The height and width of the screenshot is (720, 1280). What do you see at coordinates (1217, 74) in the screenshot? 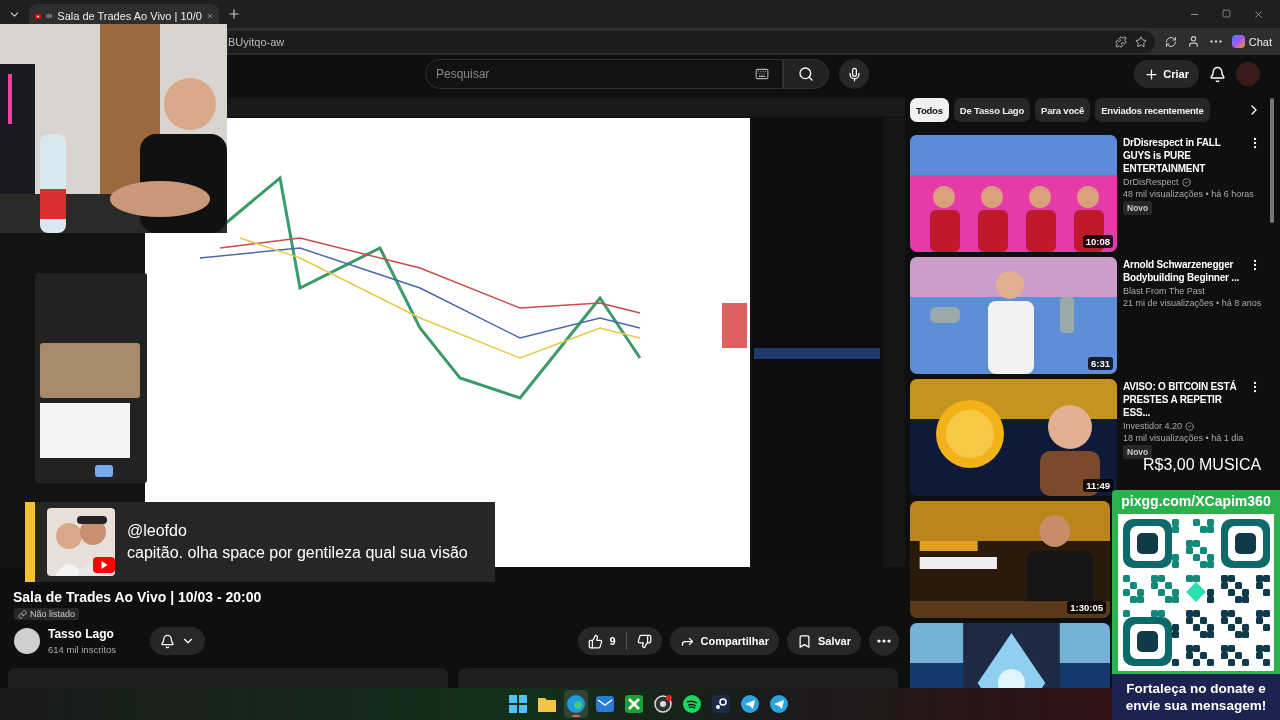
I see `notifications-icon` at bounding box center [1217, 74].